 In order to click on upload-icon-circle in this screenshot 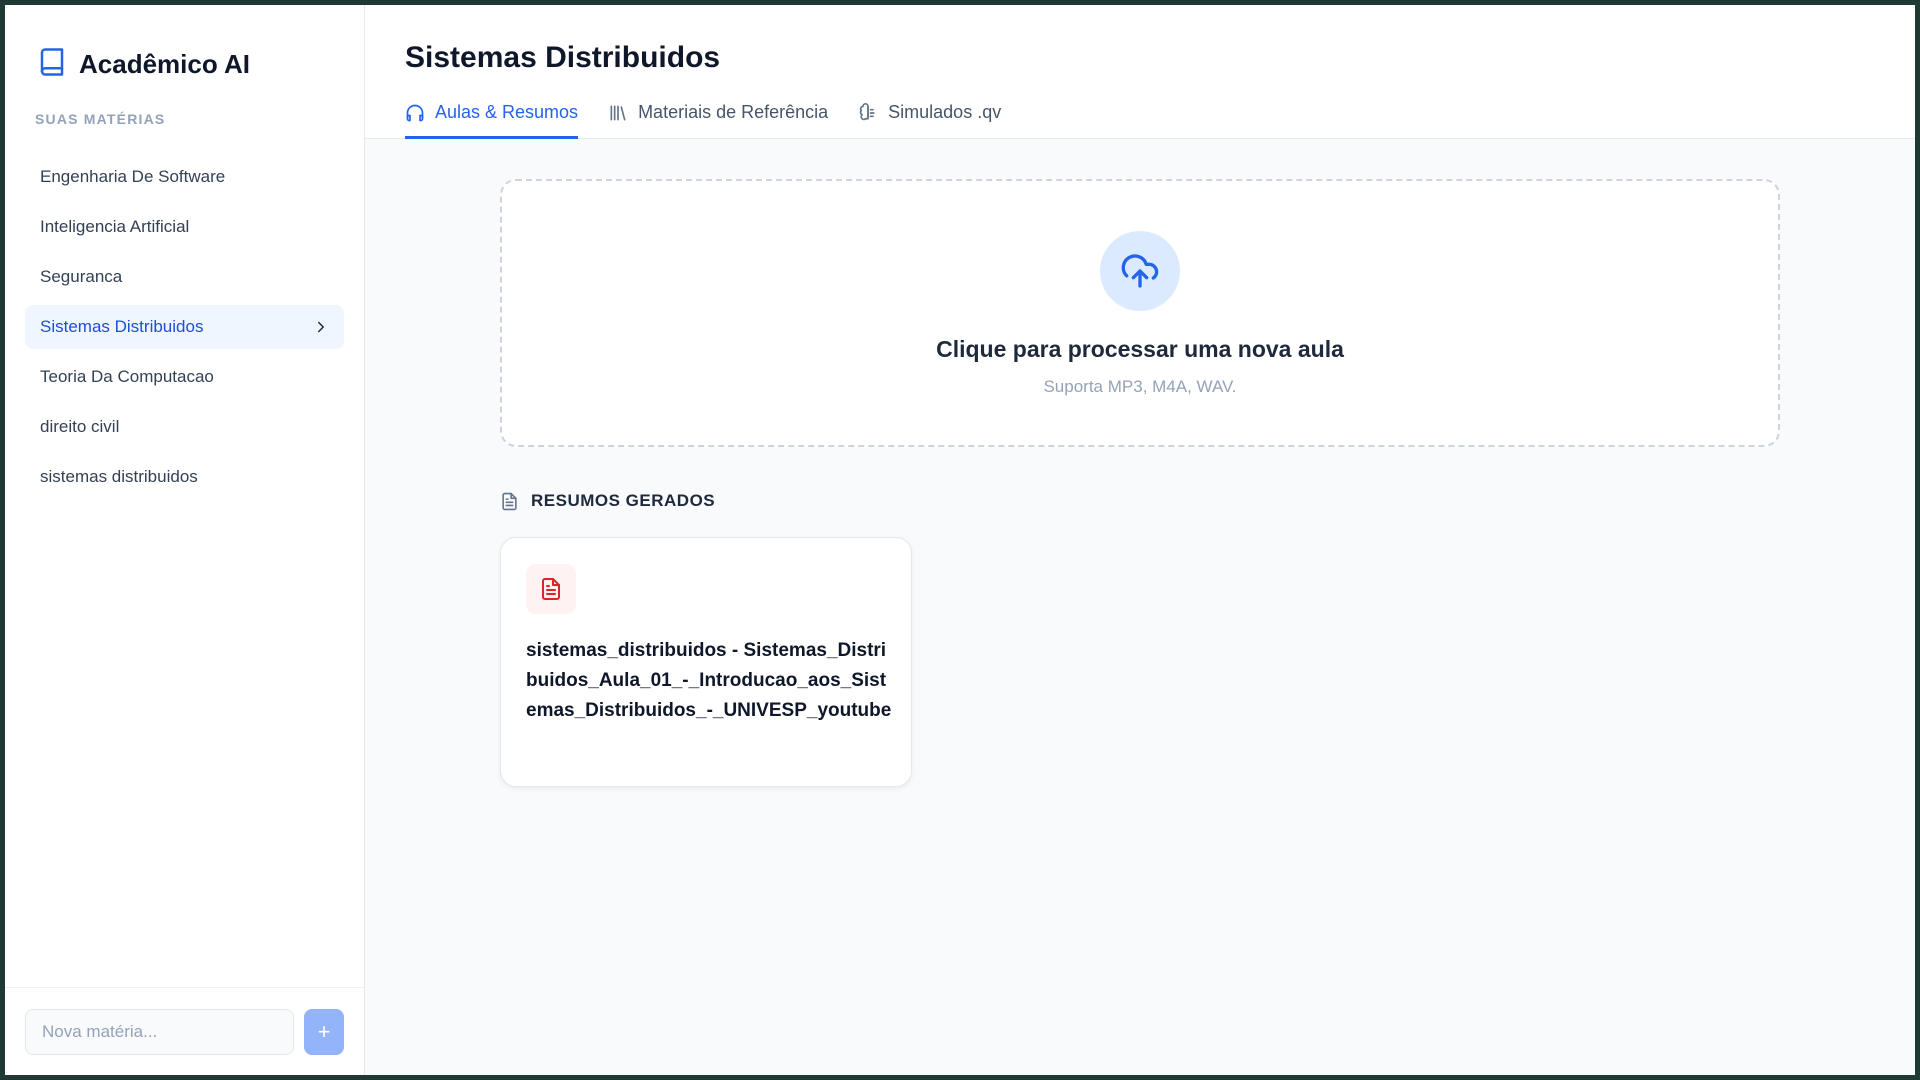, I will do `click(1140, 271)`.